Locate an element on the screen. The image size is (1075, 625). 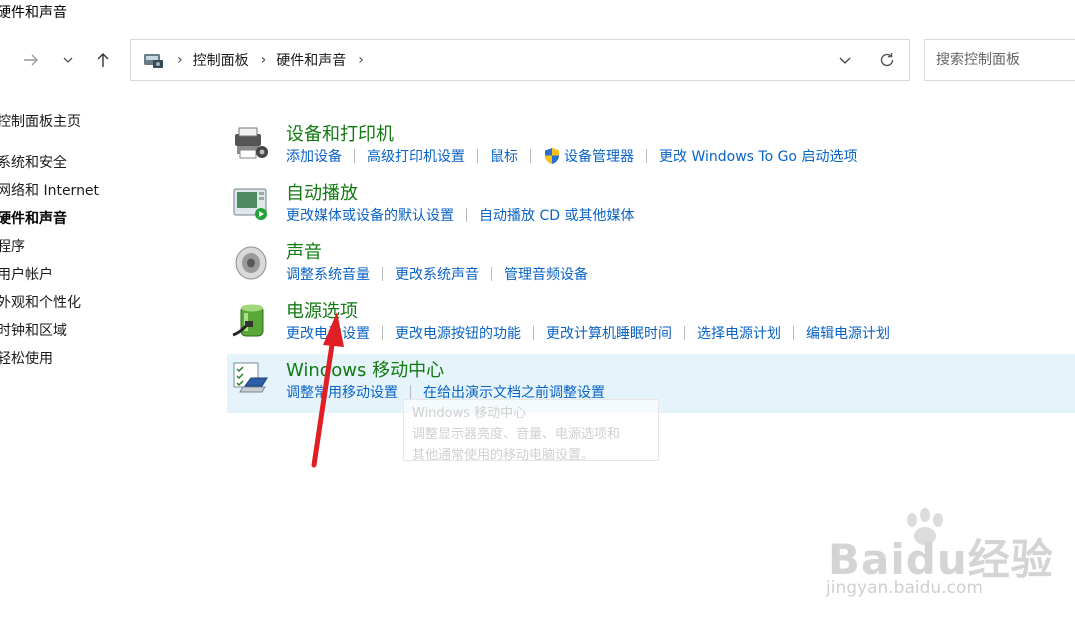
category-title: 声音 is located at coordinates (304, 251).